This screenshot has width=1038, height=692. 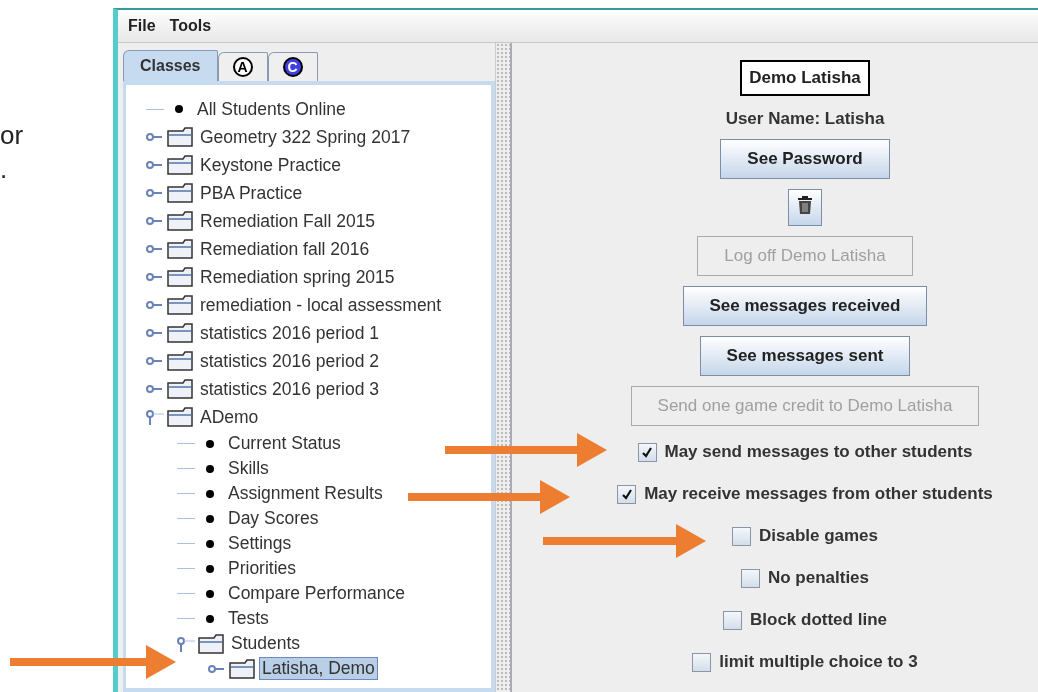 What do you see at coordinates (190, 26) in the screenshot?
I see `menu-item: Tools` at bounding box center [190, 26].